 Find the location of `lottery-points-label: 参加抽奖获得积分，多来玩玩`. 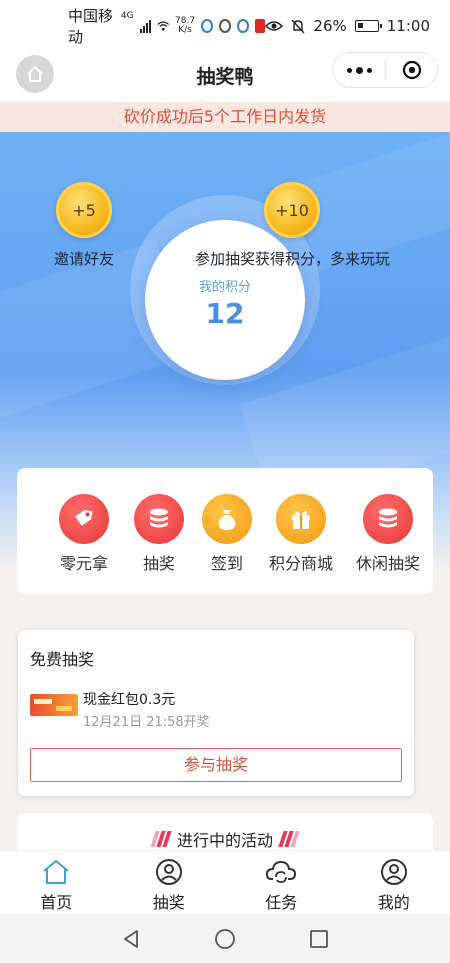

lottery-points-label: 参加抽奖获得积分，多来玩玩 is located at coordinates (293, 259).